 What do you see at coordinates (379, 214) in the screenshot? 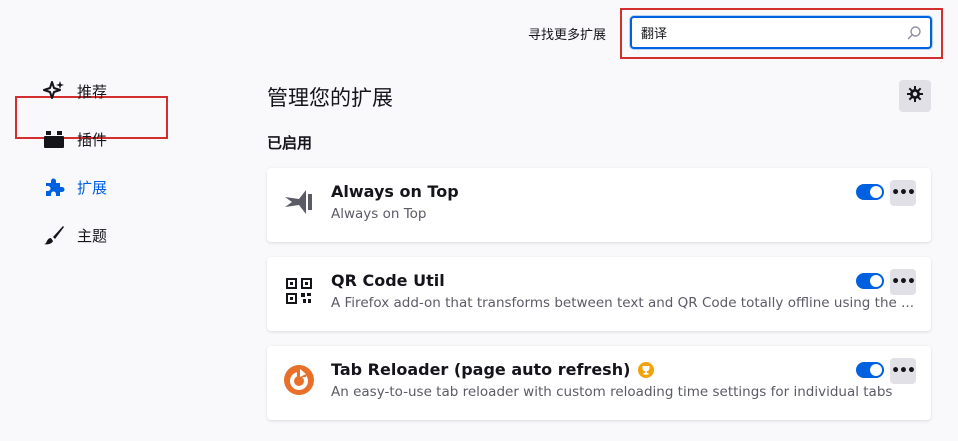
I see `addon-description: Always on Top` at bounding box center [379, 214].